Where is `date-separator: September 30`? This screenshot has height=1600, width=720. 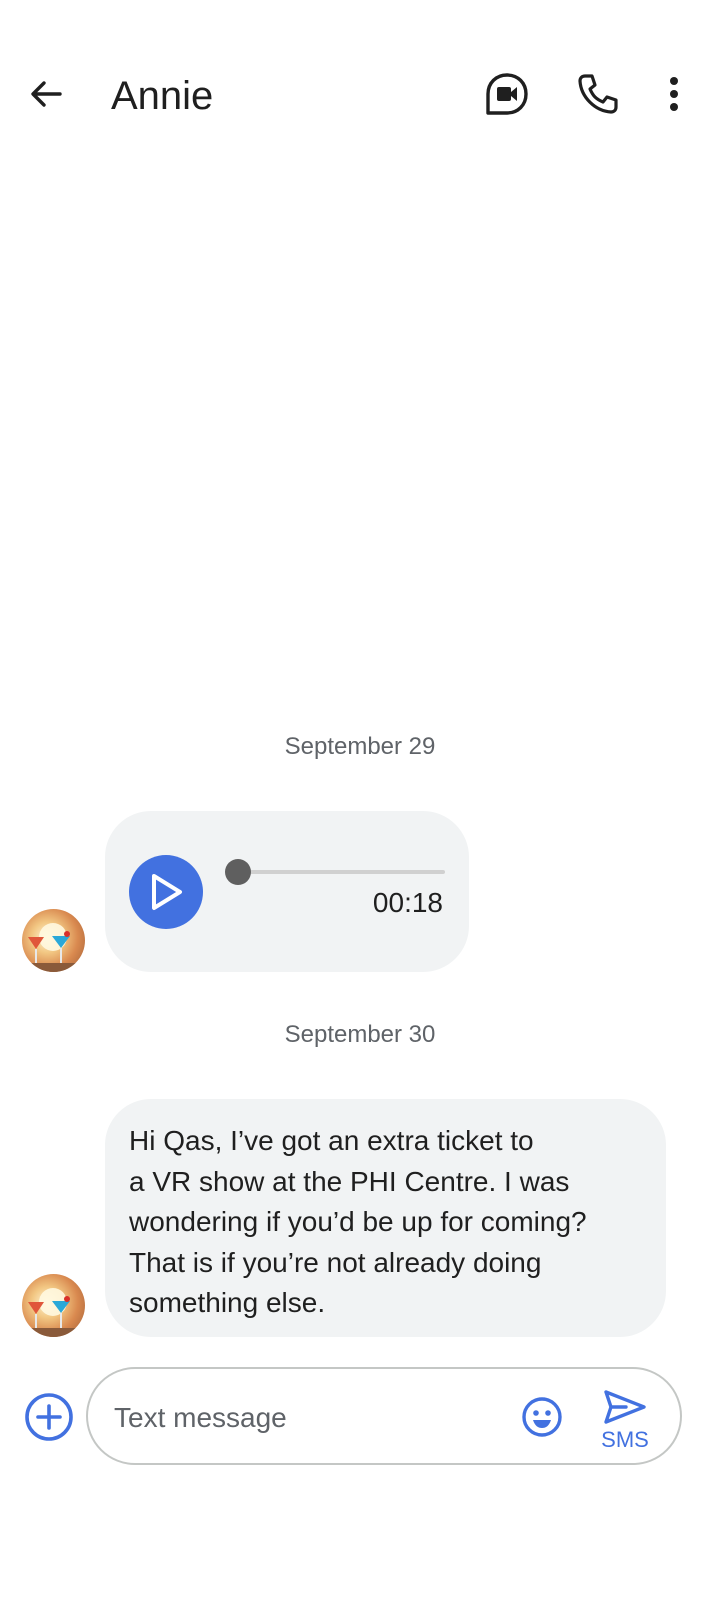
date-separator: September 30 is located at coordinates (360, 1034).